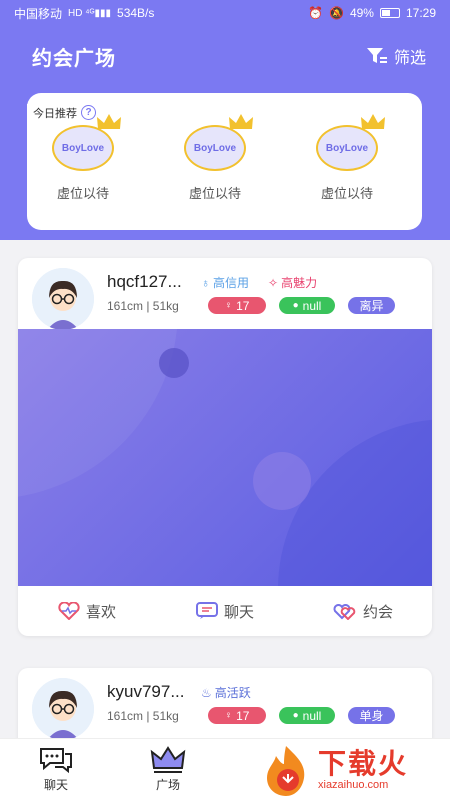 The image size is (450, 800). I want to click on profile-actions: 喜欢 聊天 约会, so click(225, 611).